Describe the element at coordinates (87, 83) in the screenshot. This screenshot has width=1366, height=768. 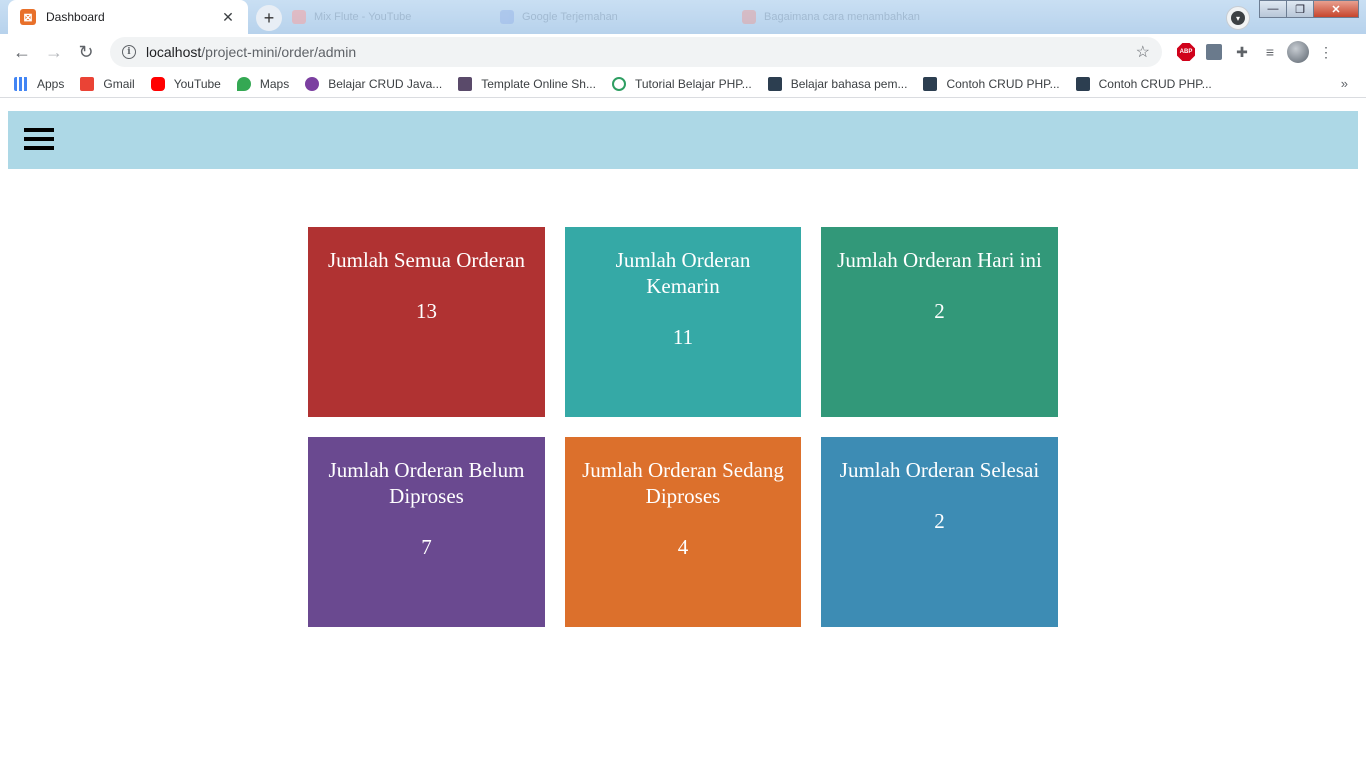
I see `gmail-icon` at that location.